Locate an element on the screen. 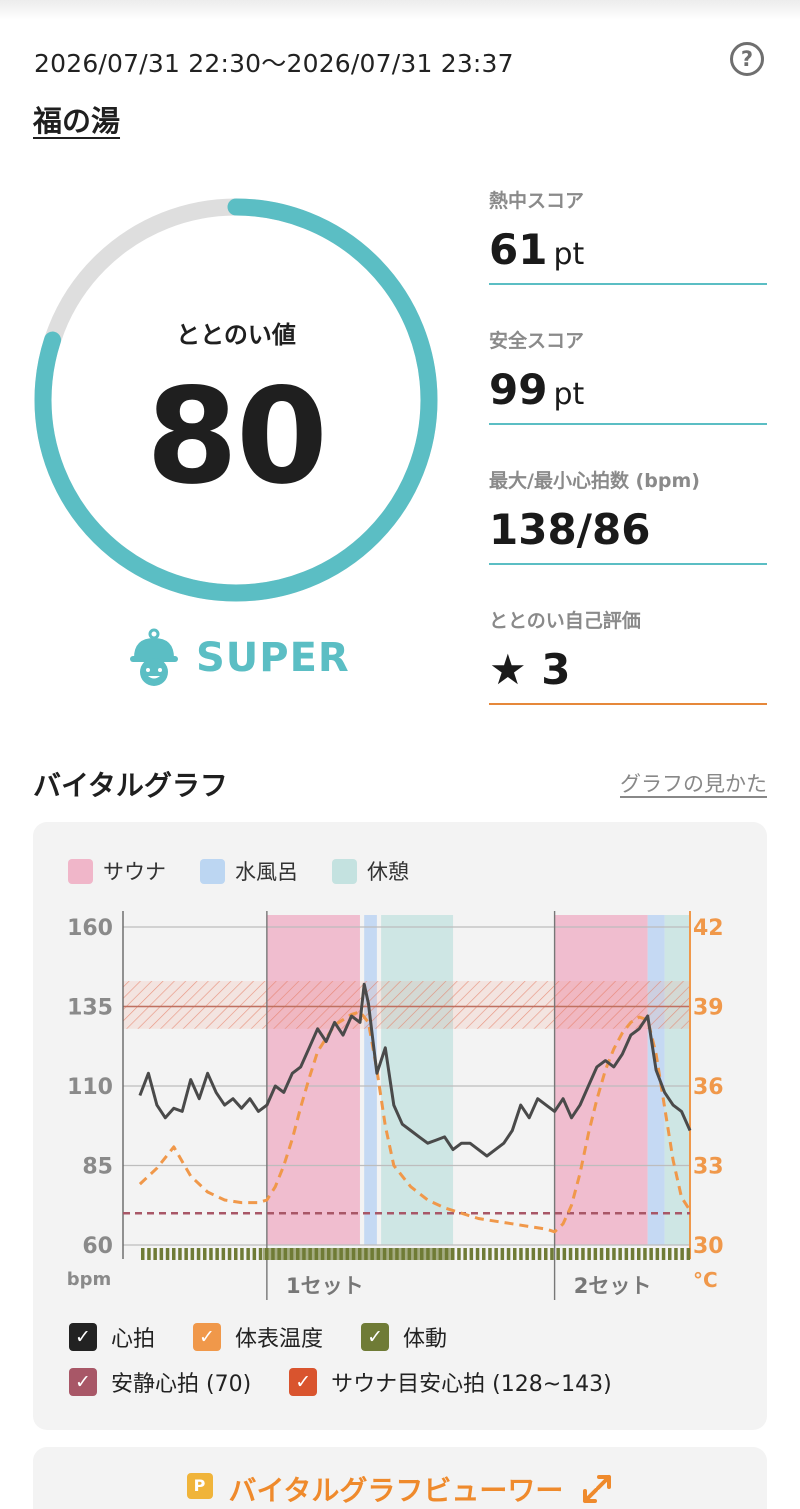 Image resolution: width=800 pixels, height=1509 pixels. left-tick-label: 60 is located at coordinates (97, 1246).